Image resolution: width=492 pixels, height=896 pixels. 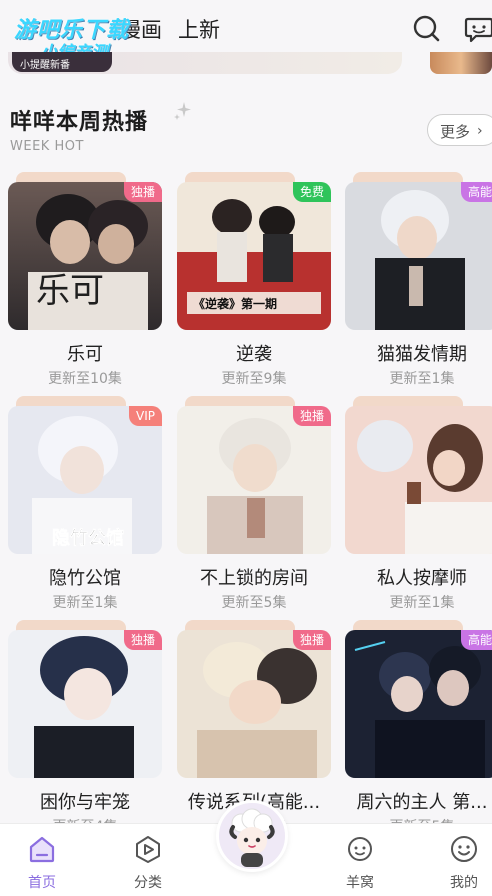 I want to click on watermark-logo: 游吧乐下载 小编亲测, so click(x=81, y=36).